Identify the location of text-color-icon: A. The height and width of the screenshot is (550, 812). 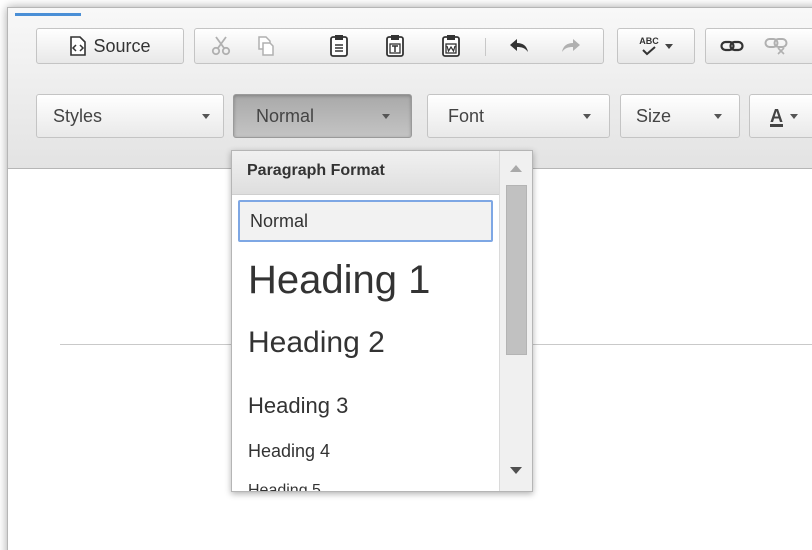
(776, 116).